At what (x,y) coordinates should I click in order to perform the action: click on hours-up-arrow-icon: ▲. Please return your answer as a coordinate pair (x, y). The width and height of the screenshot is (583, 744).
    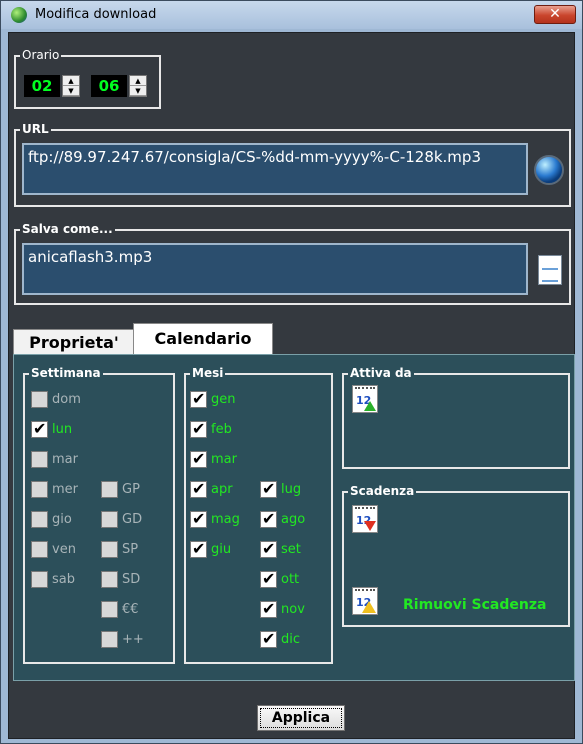
    Looking at the image, I should click on (71, 81).